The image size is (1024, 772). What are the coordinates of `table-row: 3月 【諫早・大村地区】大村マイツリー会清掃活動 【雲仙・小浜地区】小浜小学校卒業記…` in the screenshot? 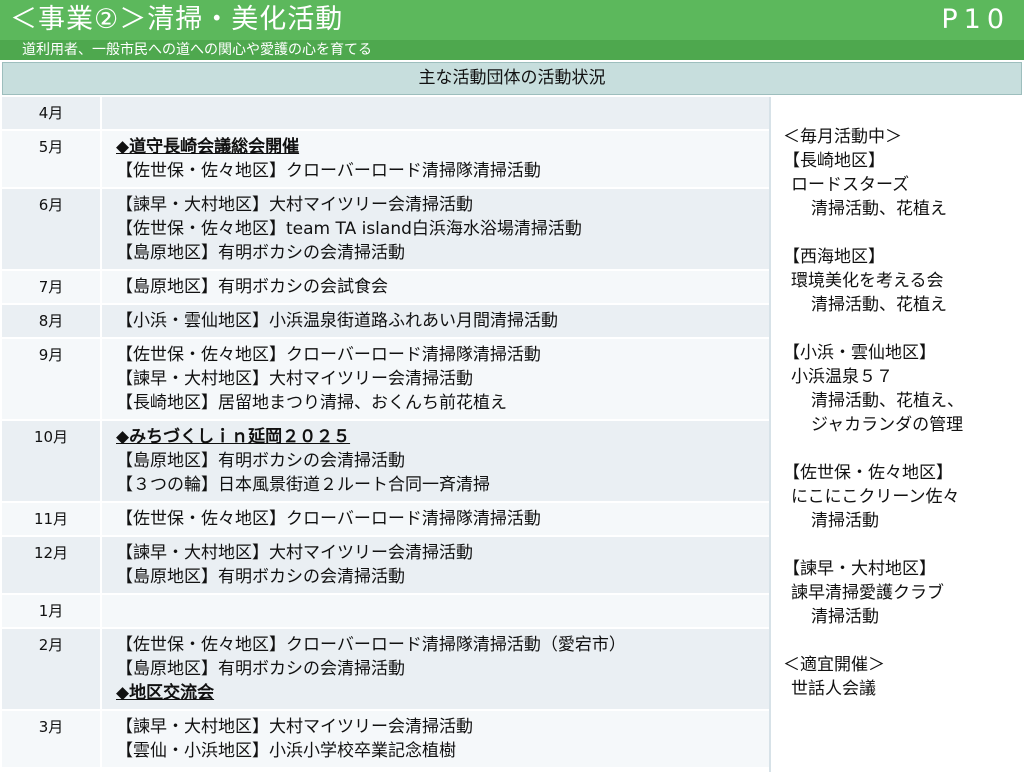 It's located at (385, 740).